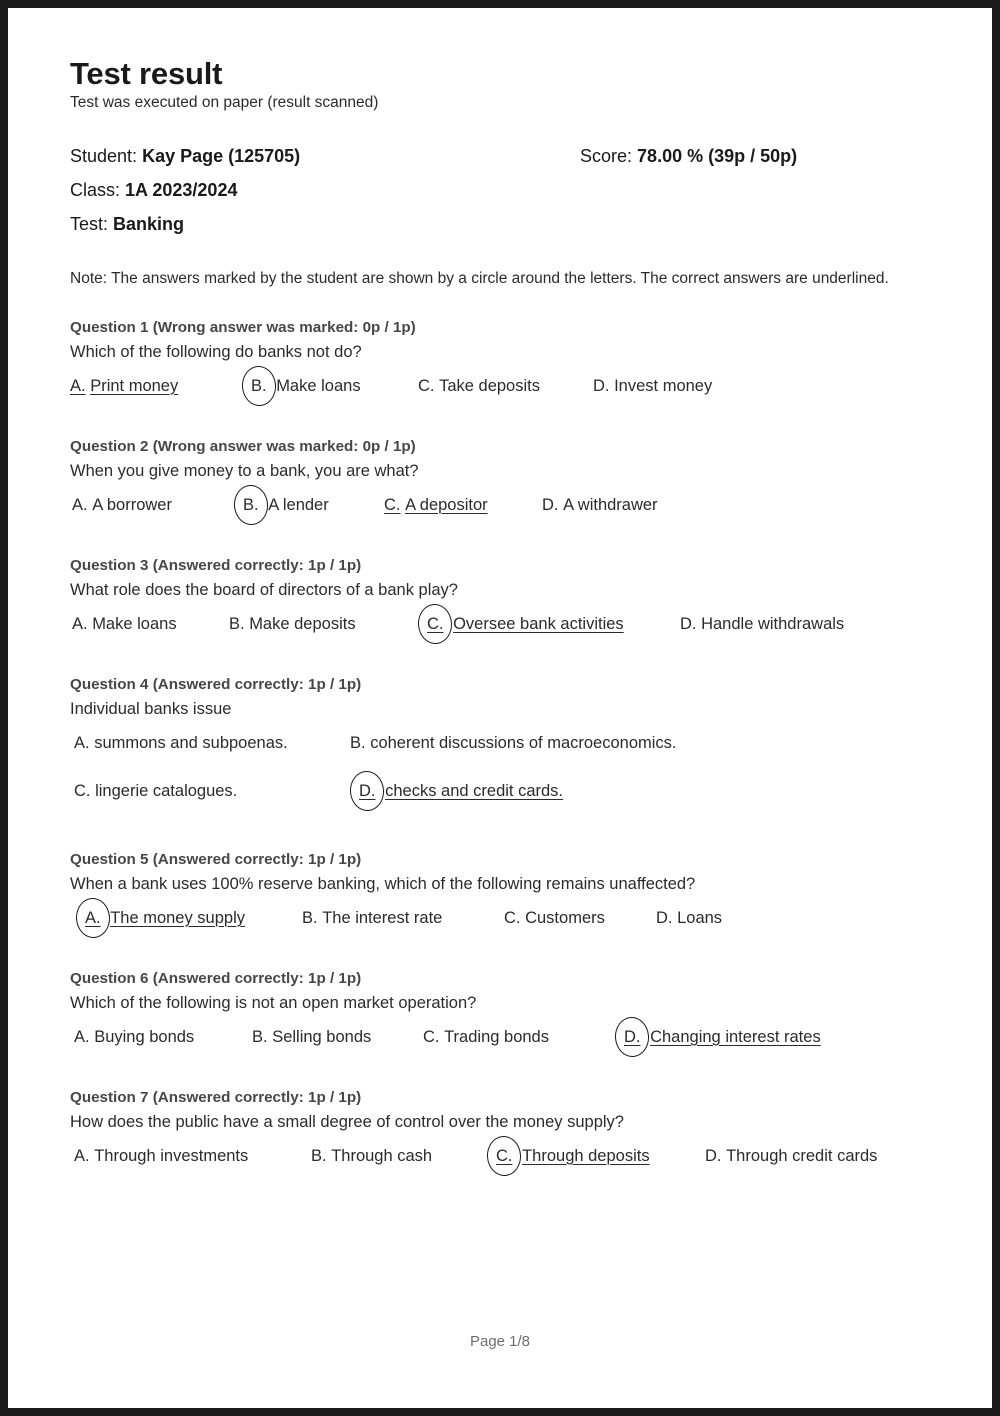 The image size is (1000, 1416). What do you see at coordinates (773, 623) in the screenshot?
I see `option-text: Handle withdrawals` at bounding box center [773, 623].